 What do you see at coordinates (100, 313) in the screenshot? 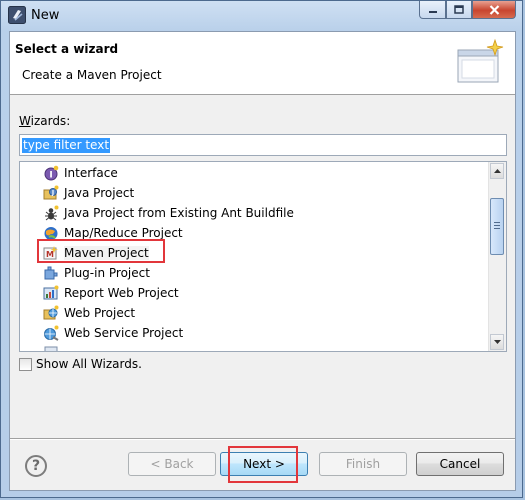
I see `wizard-item-label: Web Project` at bounding box center [100, 313].